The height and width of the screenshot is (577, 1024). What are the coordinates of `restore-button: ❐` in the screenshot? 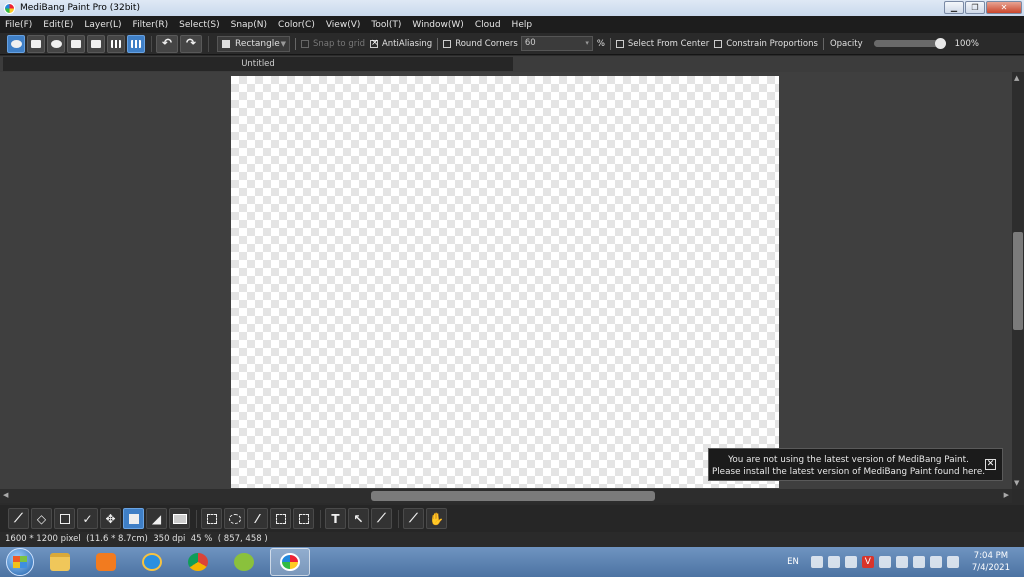 It's located at (975, 7).